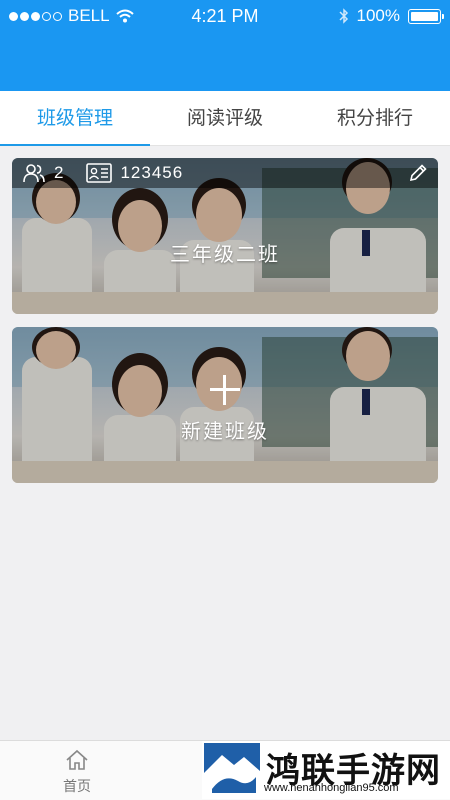  What do you see at coordinates (77, 772) in the screenshot?
I see `nav-home: 首页` at bounding box center [77, 772].